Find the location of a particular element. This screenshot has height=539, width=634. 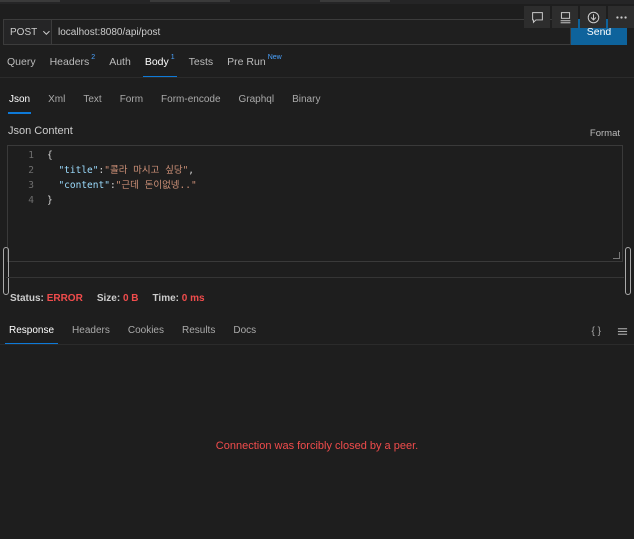

format-button: Format is located at coordinates (605, 133).